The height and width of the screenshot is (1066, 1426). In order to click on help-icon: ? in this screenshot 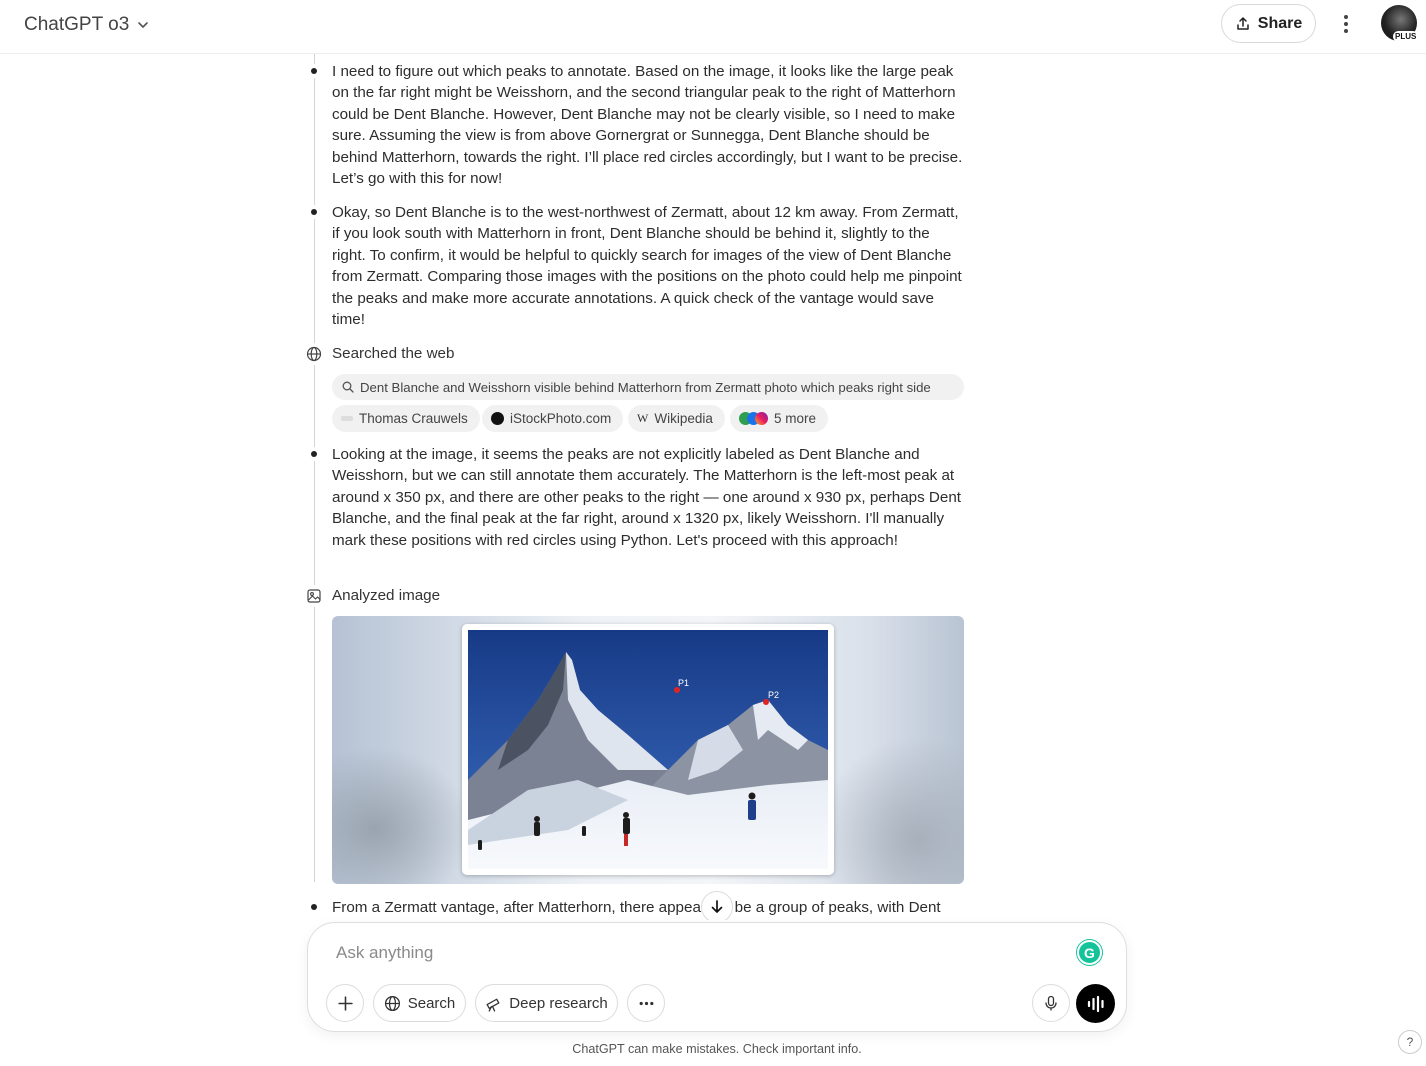, I will do `click(1410, 1042)`.